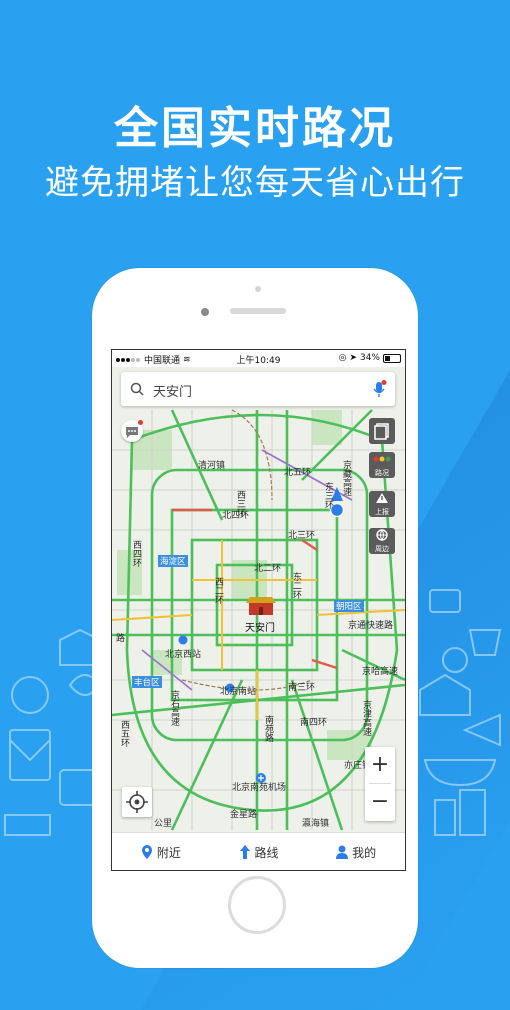 This screenshot has height=1010, width=510. I want to click on label-west3: 西三环, so click(240, 503).